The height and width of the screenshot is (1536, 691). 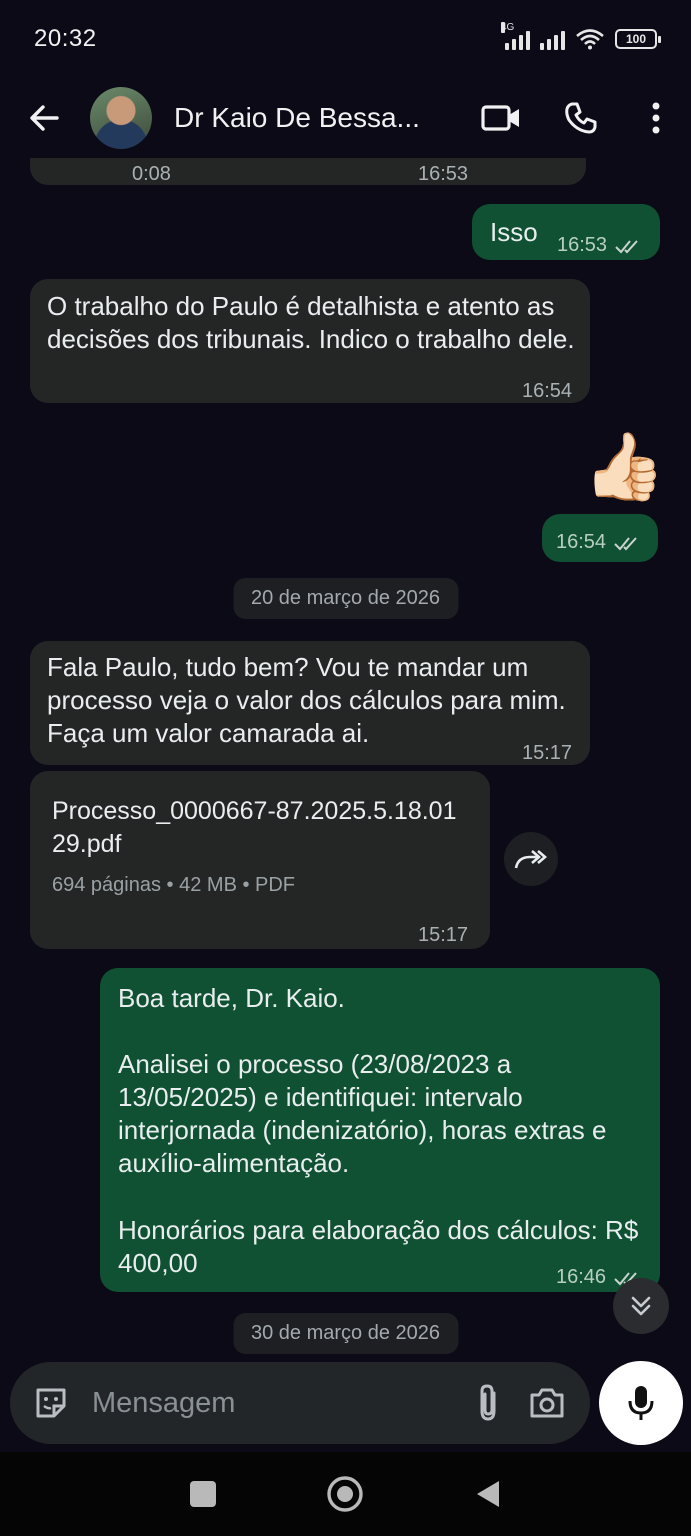 I want to click on status-icons: 4G 100, so click(x=581, y=36).